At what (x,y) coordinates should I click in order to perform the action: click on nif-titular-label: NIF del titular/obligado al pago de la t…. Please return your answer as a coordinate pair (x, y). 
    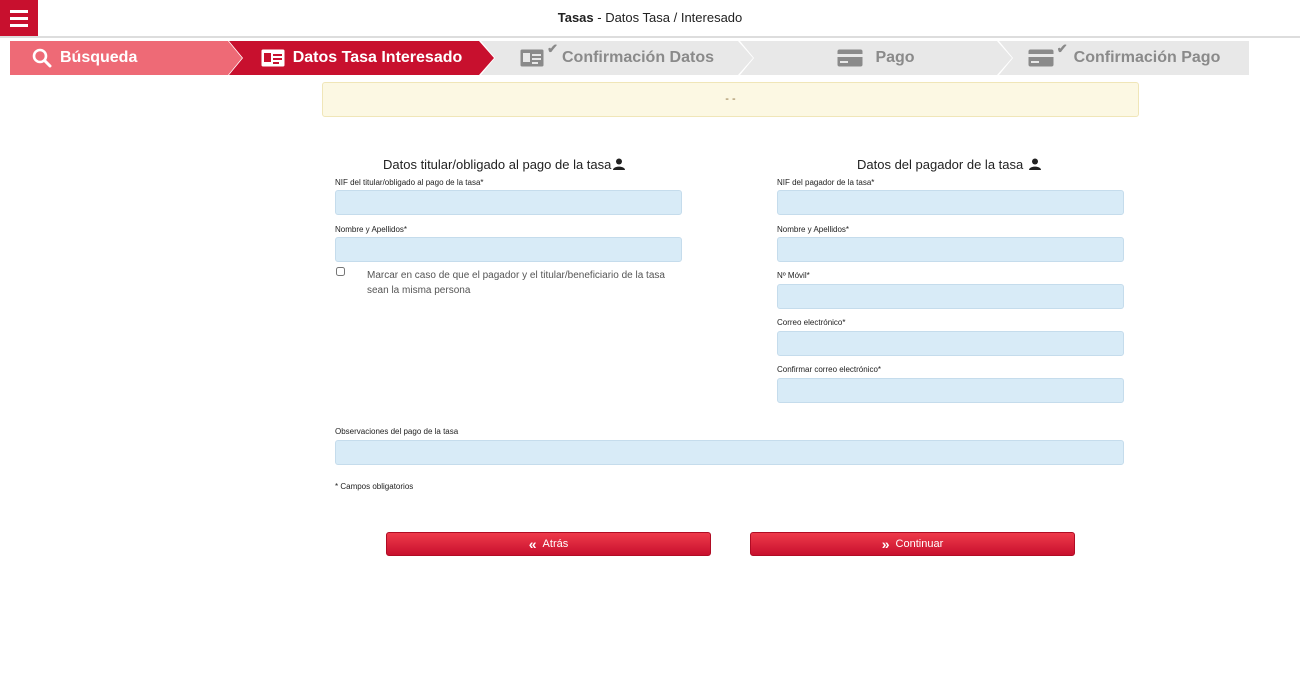
    Looking at the image, I should click on (409, 182).